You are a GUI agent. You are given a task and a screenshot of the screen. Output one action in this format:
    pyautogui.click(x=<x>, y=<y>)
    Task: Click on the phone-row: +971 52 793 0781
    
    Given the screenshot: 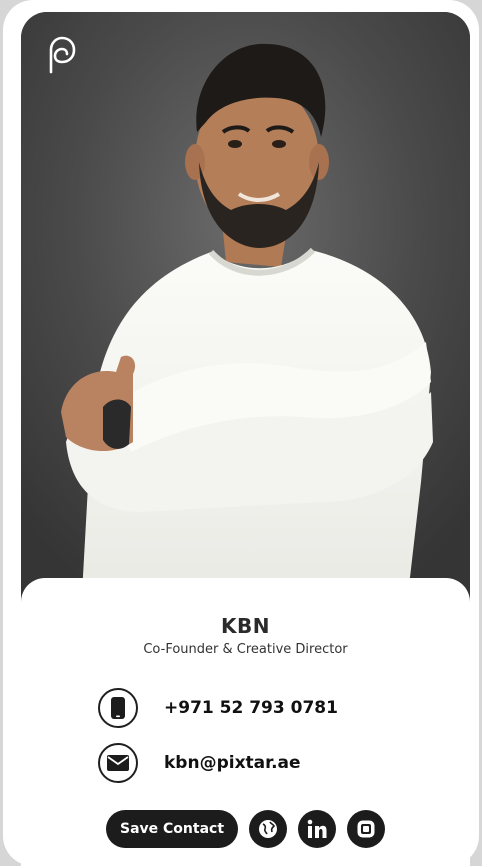 What is the action you would take?
    pyautogui.click(x=218, y=708)
    